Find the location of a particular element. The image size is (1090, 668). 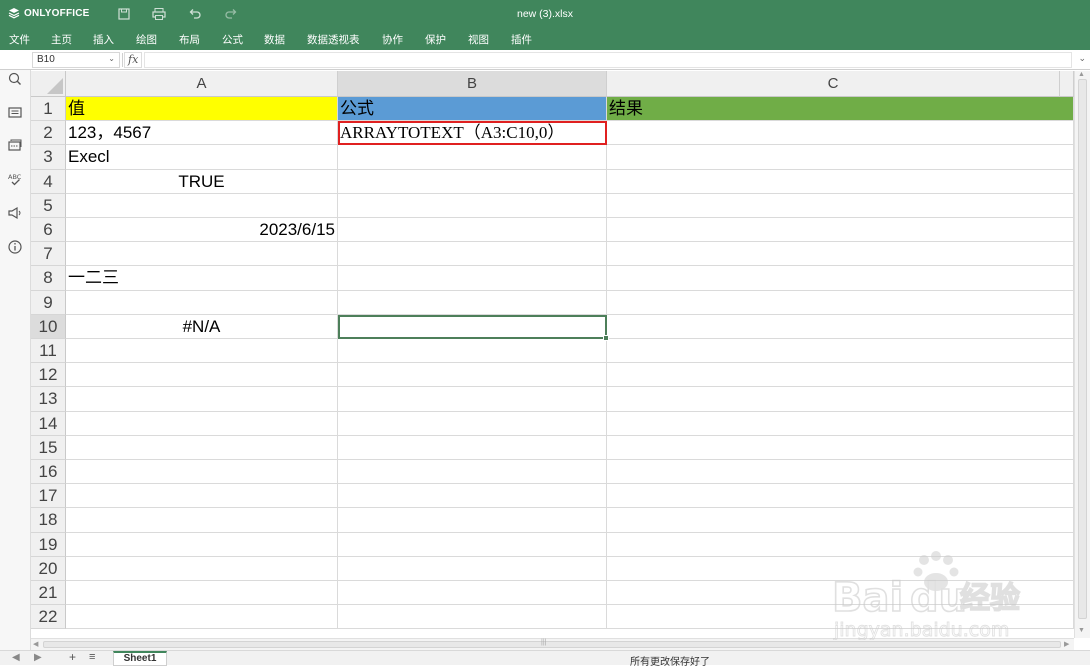

scroll-down-icon: ▼ is located at coordinates (1081, 630).